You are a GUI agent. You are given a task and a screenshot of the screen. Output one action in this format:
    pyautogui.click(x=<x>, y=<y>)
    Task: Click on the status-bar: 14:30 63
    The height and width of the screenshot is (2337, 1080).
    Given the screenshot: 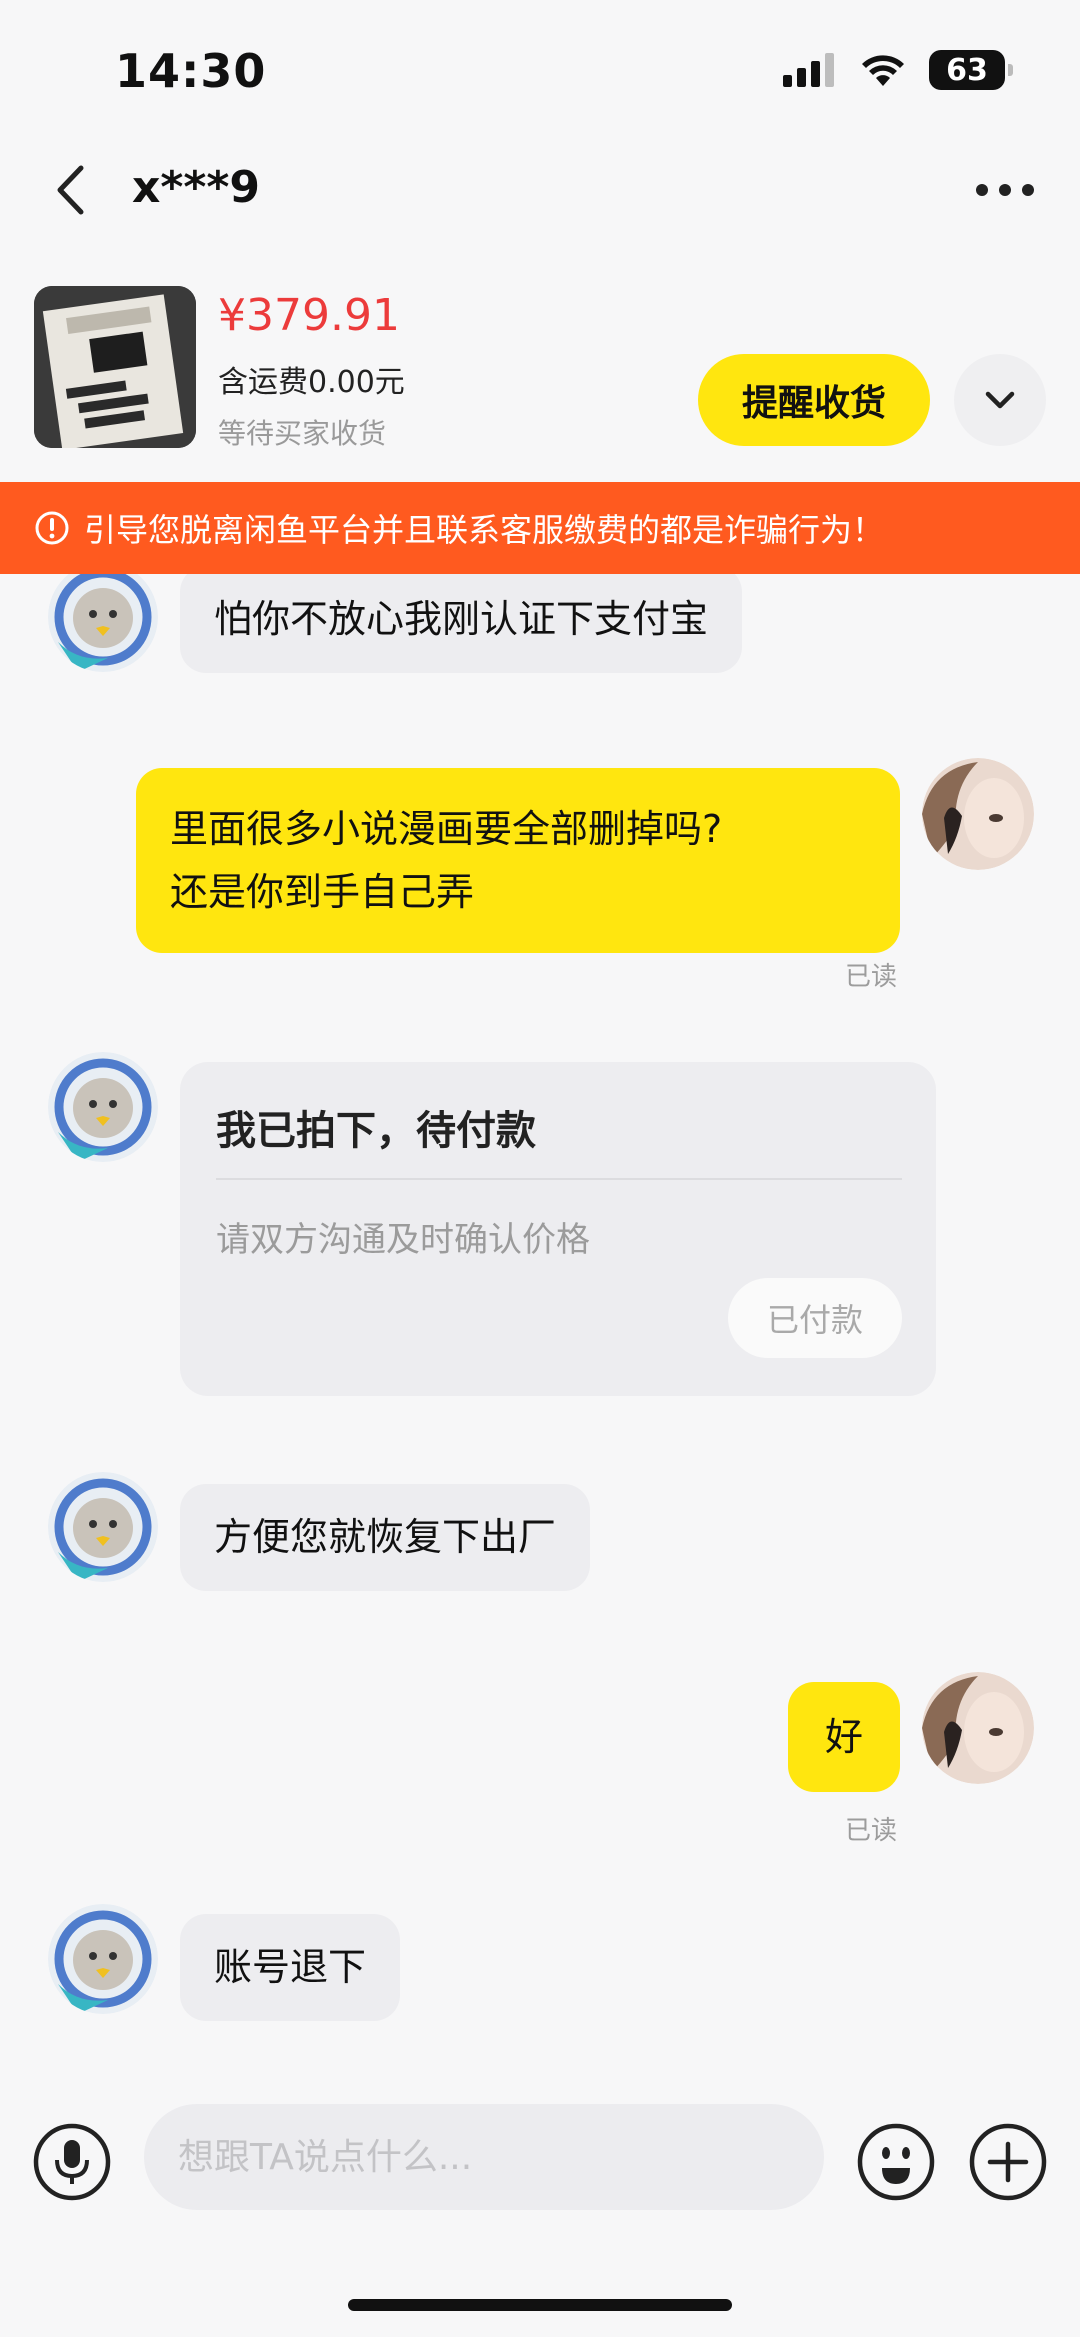 What is the action you would take?
    pyautogui.click(x=540, y=70)
    